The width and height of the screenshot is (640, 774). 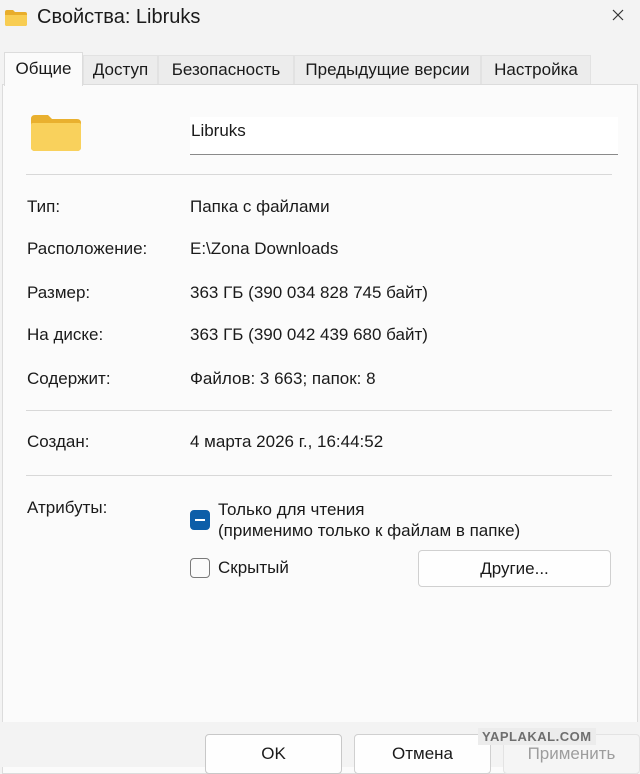 What do you see at coordinates (287, 441) in the screenshot?
I see `created-value: 4 марта 2026 г., 16:44:52` at bounding box center [287, 441].